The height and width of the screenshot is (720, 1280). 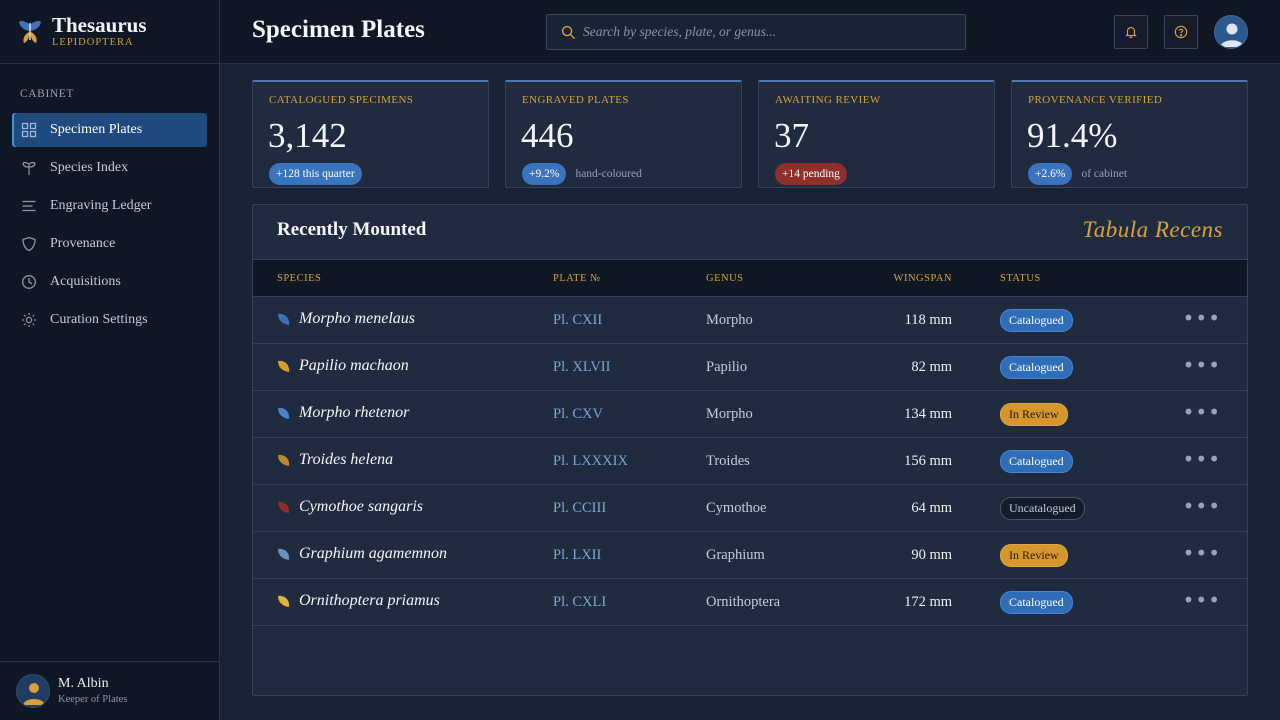 I want to click on brand-name: Thesaurus, so click(x=99, y=24).